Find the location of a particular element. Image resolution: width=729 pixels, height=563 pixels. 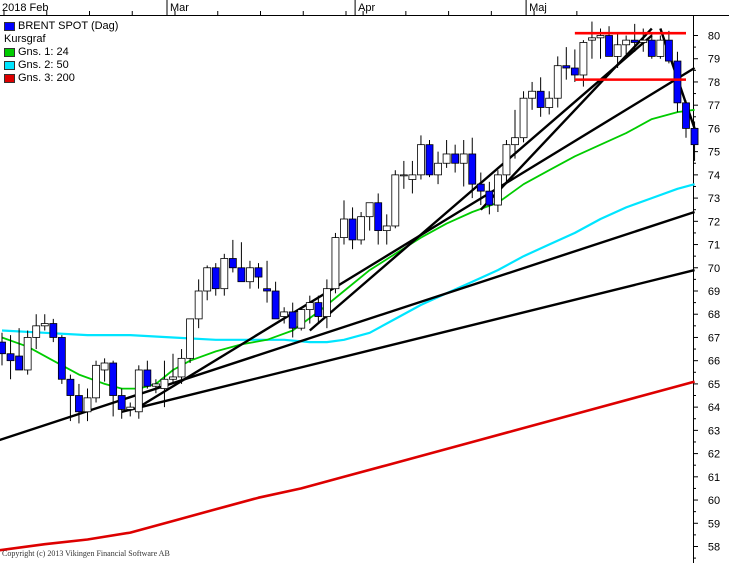

legend-item-ma24: Gns. 1: 24 is located at coordinates (61, 52).